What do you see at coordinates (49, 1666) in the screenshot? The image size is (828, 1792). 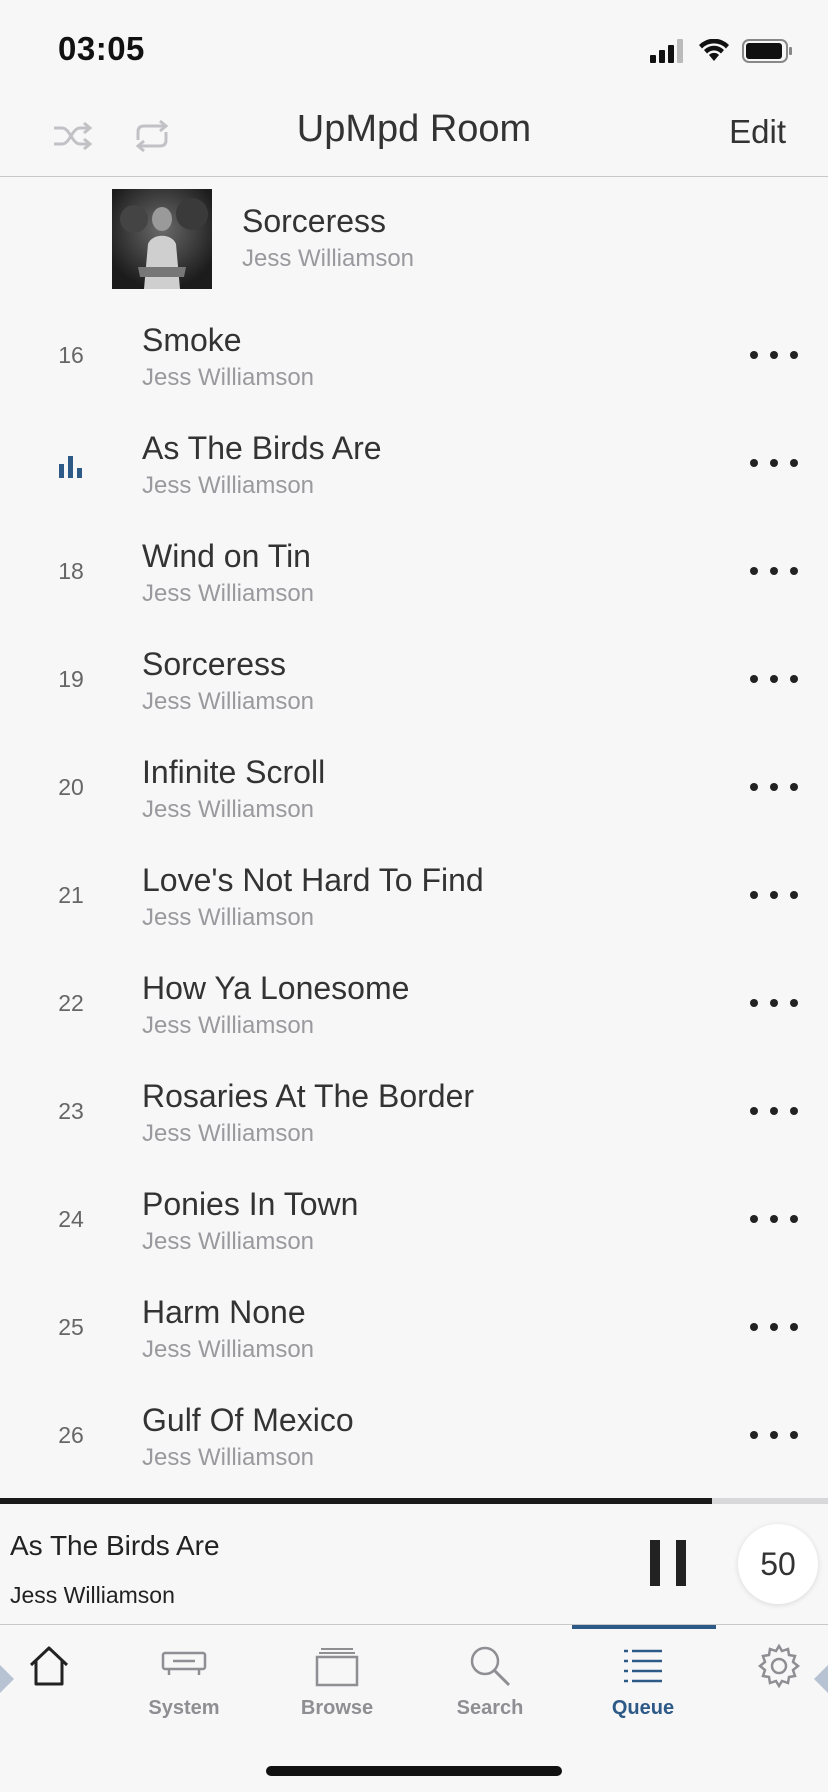 I see `home-icon` at bounding box center [49, 1666].